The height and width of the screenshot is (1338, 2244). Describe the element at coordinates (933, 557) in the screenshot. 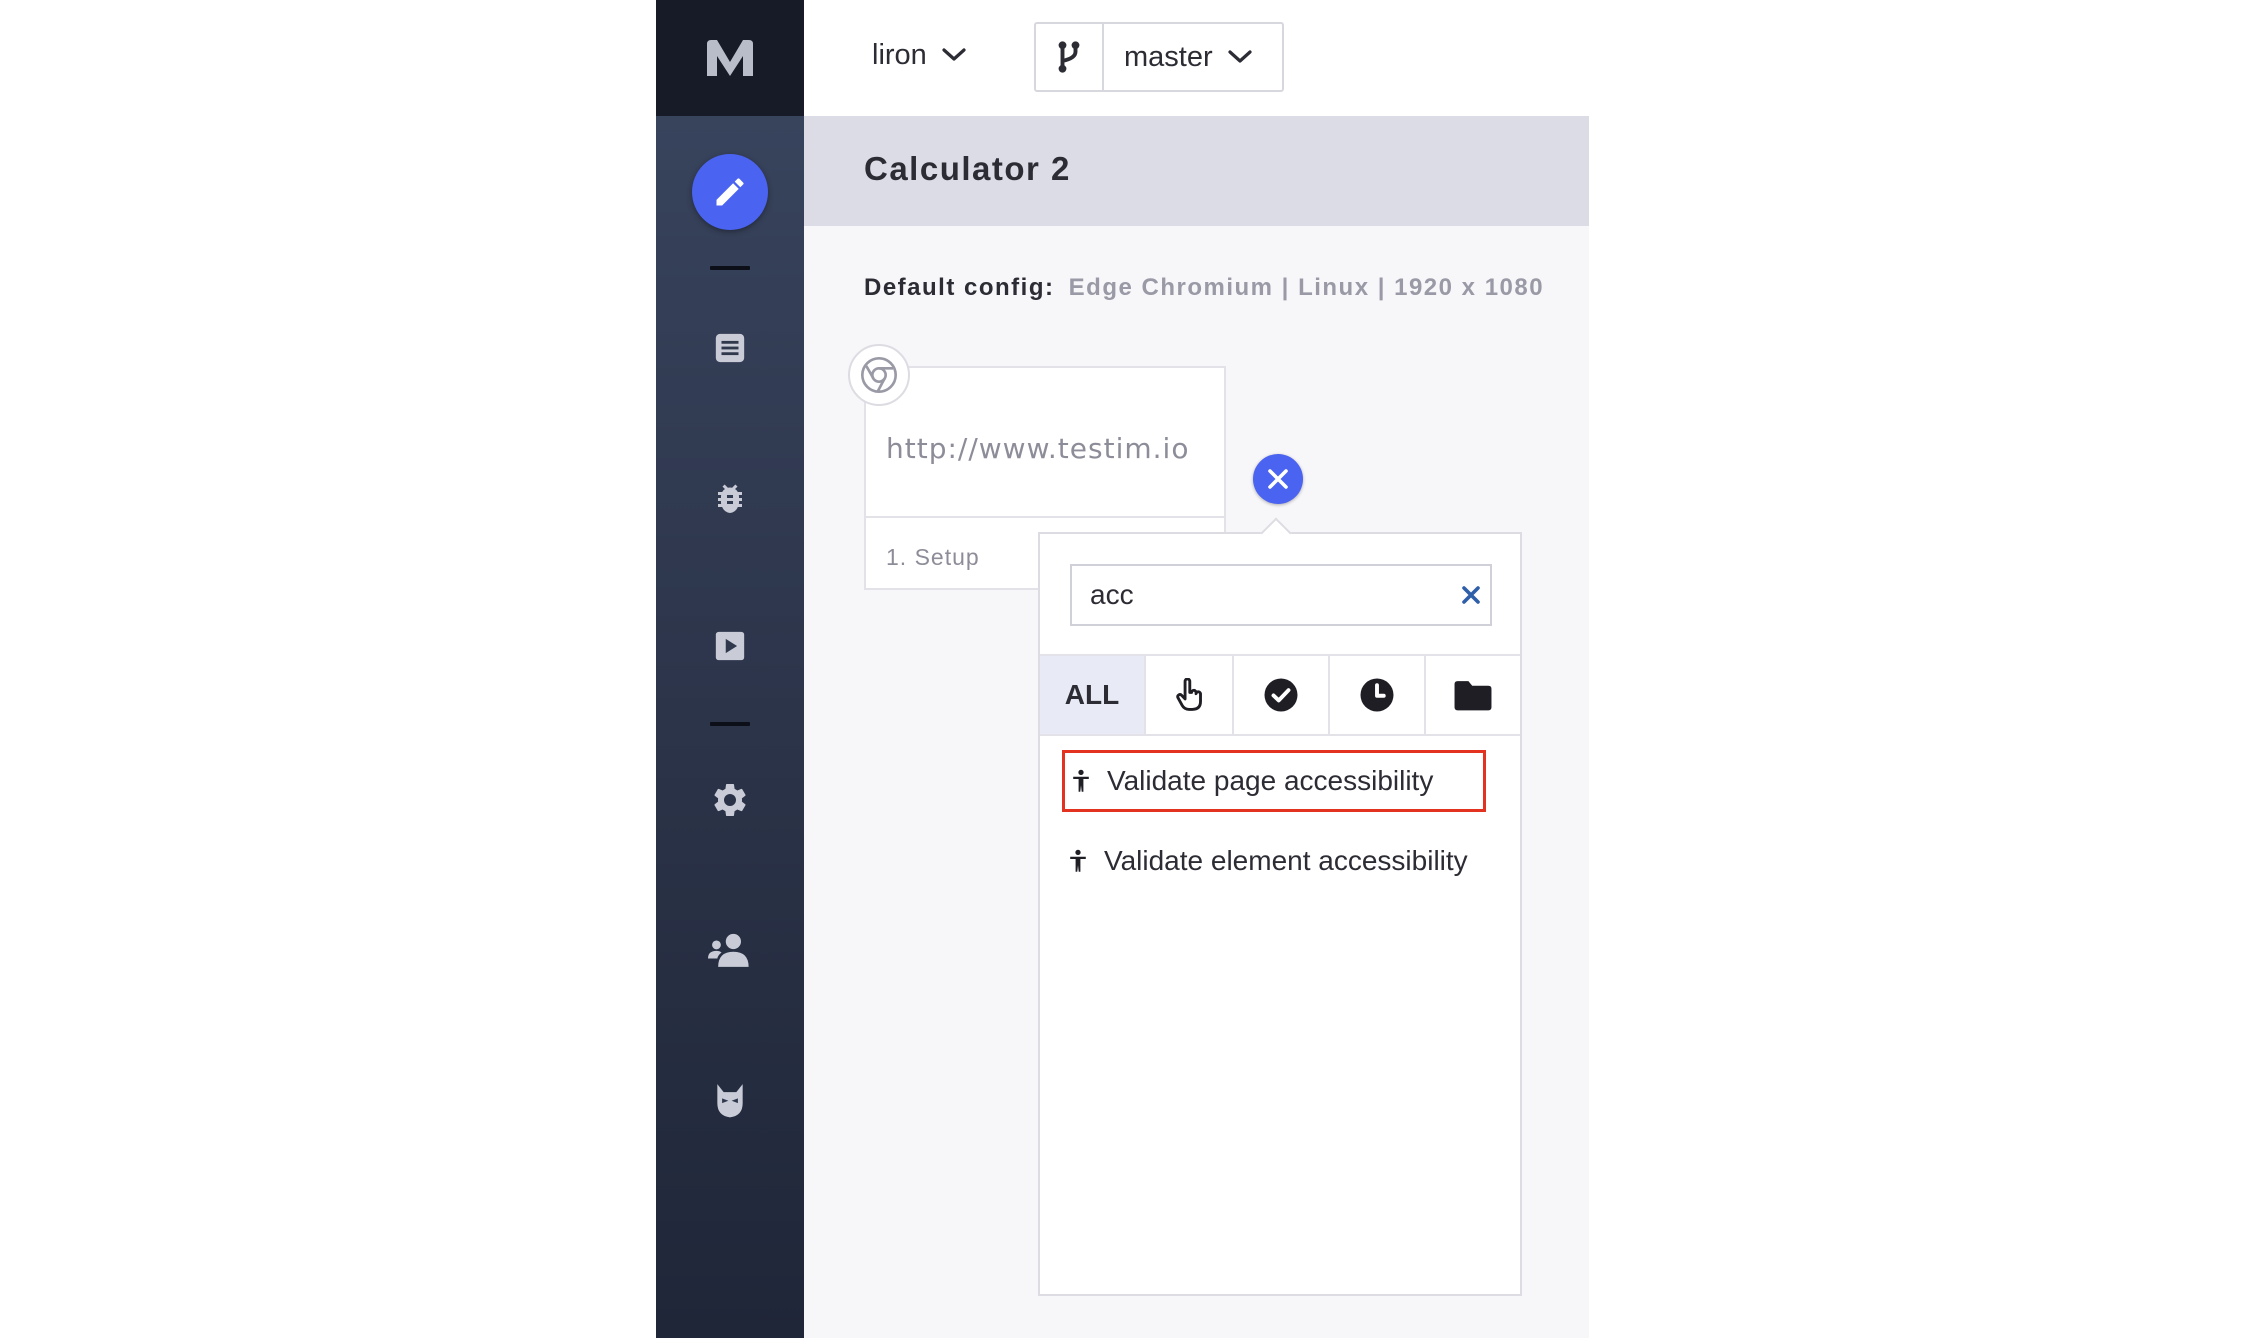

I see `step-label: 1. Setup` at that location.